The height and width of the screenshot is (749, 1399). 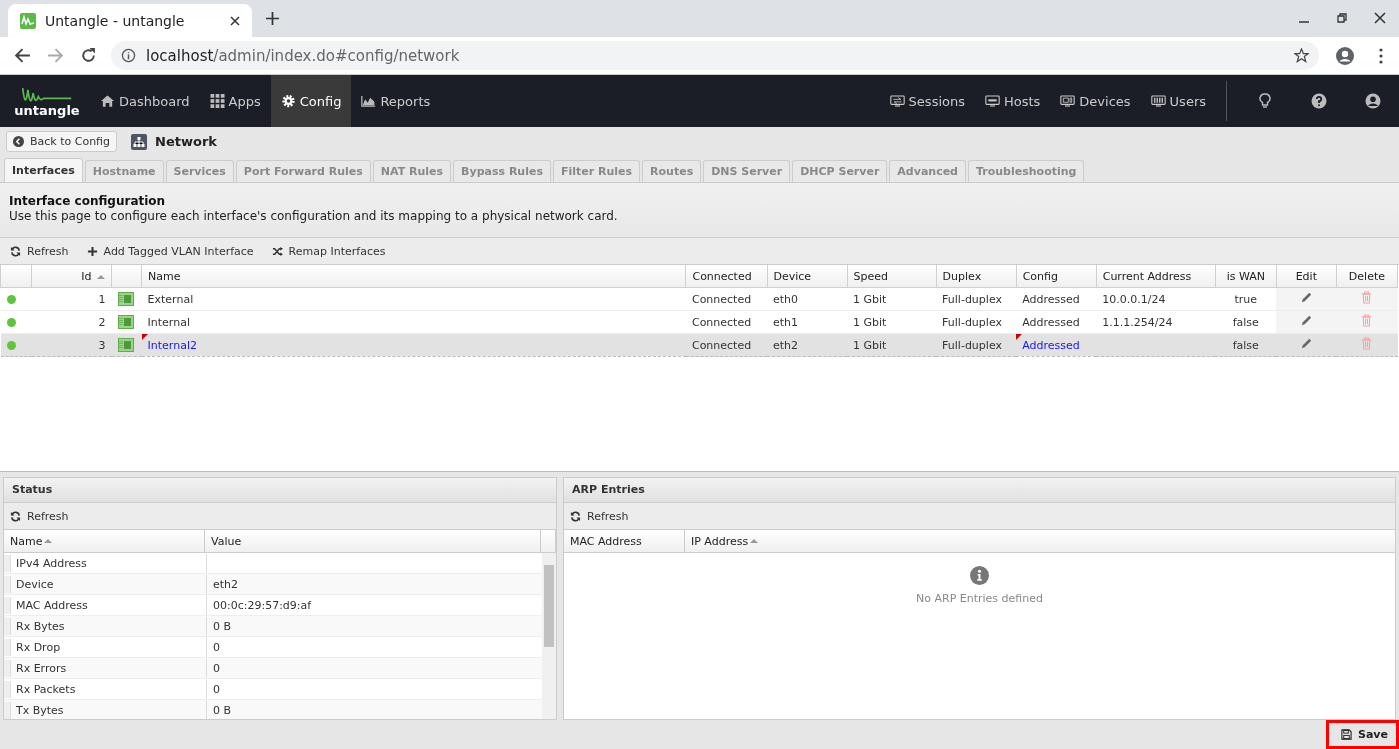 I want to click on column-header: Current Address, so click(x=1156, y=276).